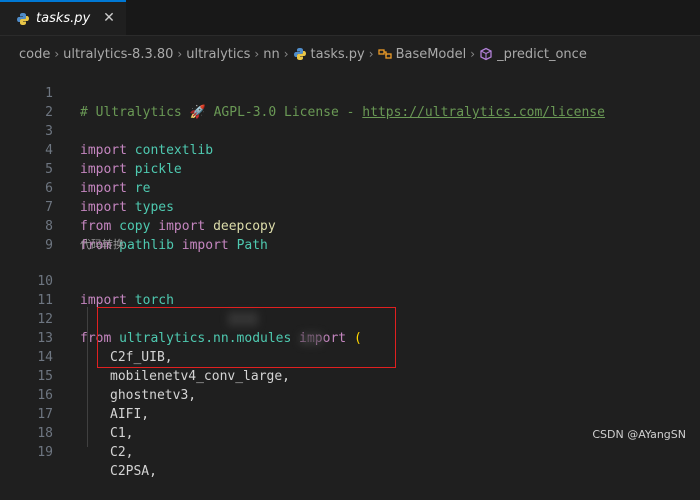  I want to click on tab-tasks-py: tasks.py ✕, so click(63, 17).